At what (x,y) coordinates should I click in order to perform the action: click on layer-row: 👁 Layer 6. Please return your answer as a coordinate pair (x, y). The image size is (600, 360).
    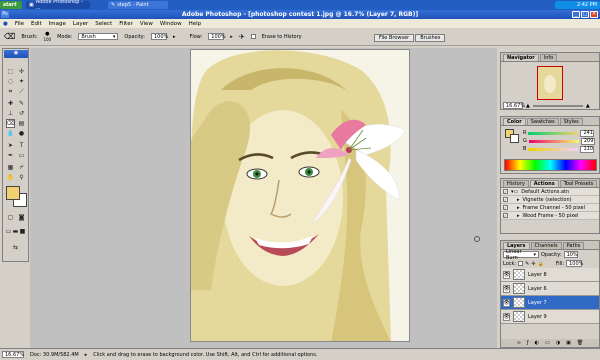
    Looking at the image, I should click on (550, 289).